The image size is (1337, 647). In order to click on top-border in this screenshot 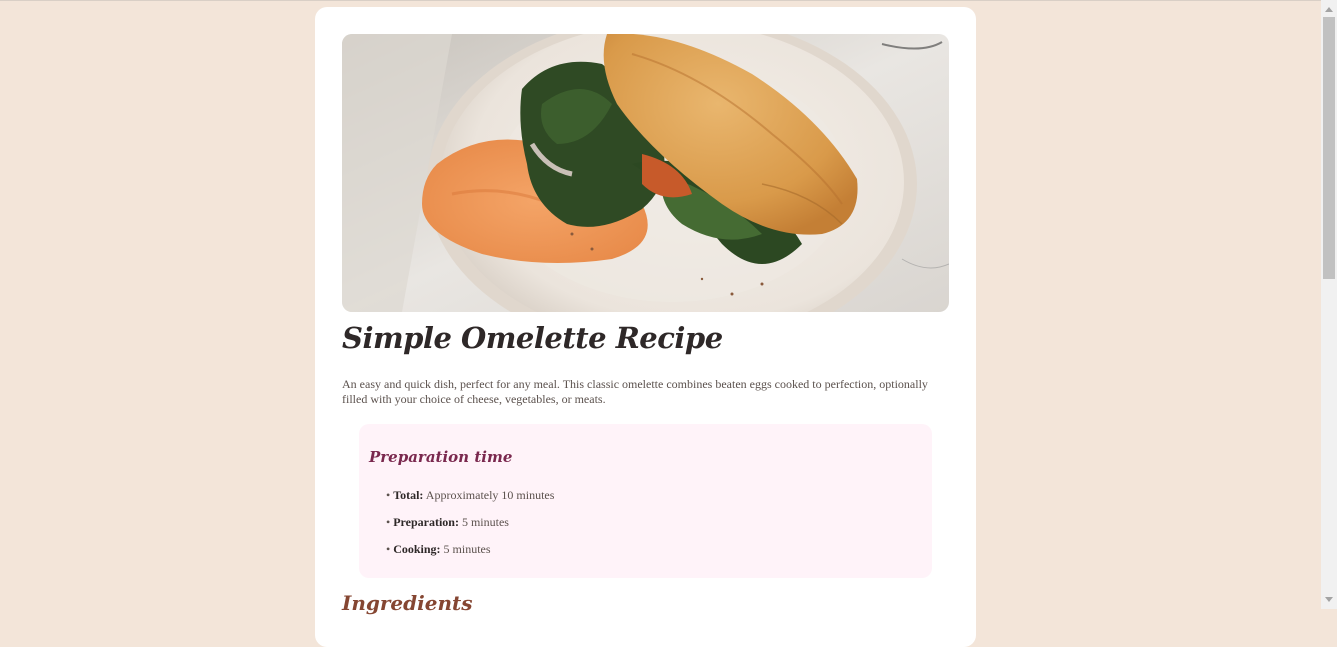, I will do `click(660, 0)`.